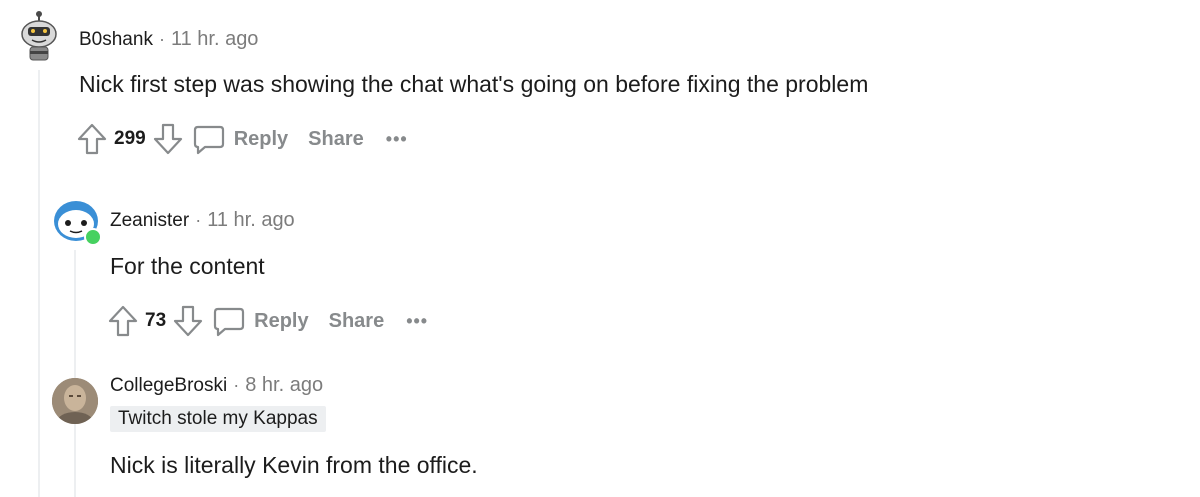  I want to click on snoo-avatar-icon, so click(39, 36).